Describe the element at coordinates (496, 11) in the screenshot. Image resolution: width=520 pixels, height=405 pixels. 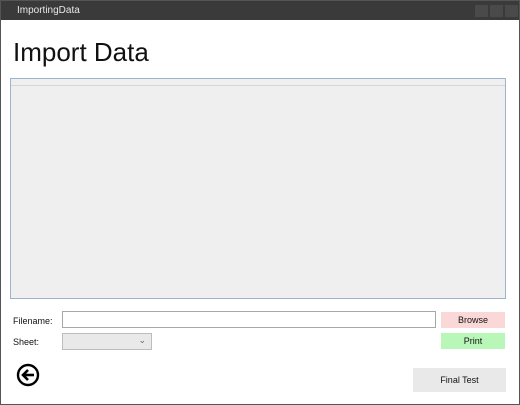
I see `maximize-button` at that location.